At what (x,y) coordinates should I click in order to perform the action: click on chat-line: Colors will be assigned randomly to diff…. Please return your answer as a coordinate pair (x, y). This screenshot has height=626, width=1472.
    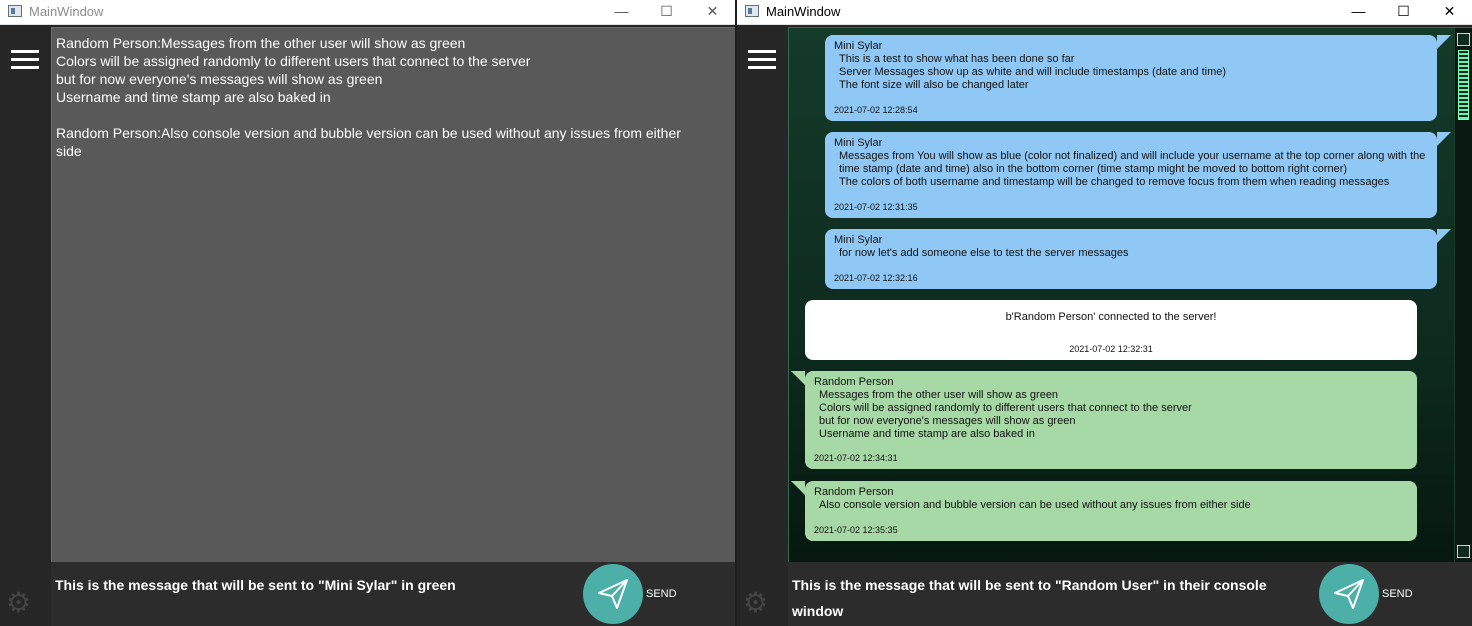
    Looking at the image, I should click on (293, 61).